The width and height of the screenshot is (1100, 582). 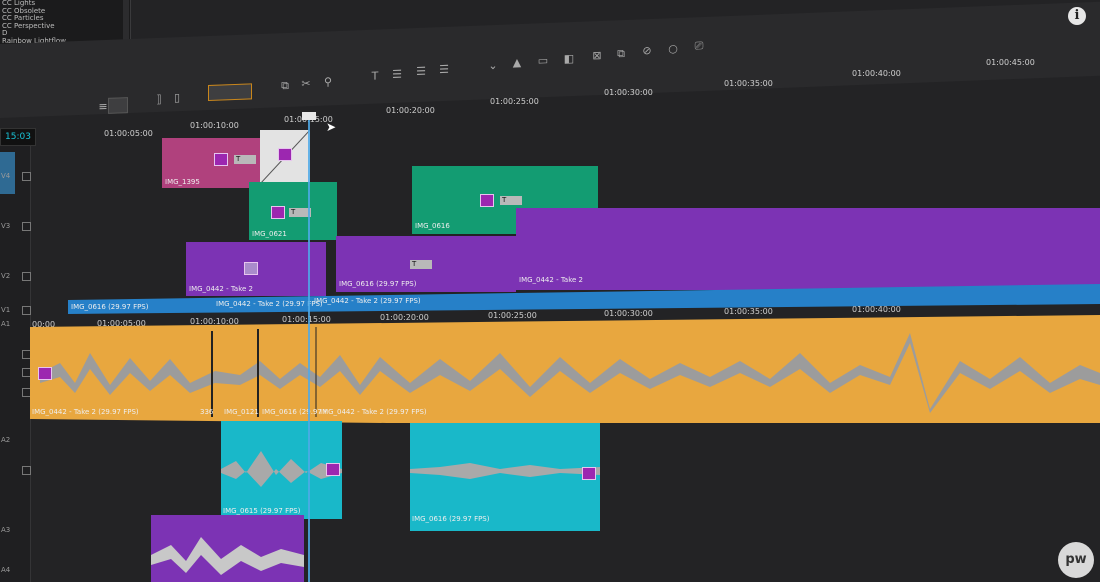 What do you see at coordinates (517, 63) in the screenshot?
I see `shape-icon: ▲` at bounding box center [517, 63].